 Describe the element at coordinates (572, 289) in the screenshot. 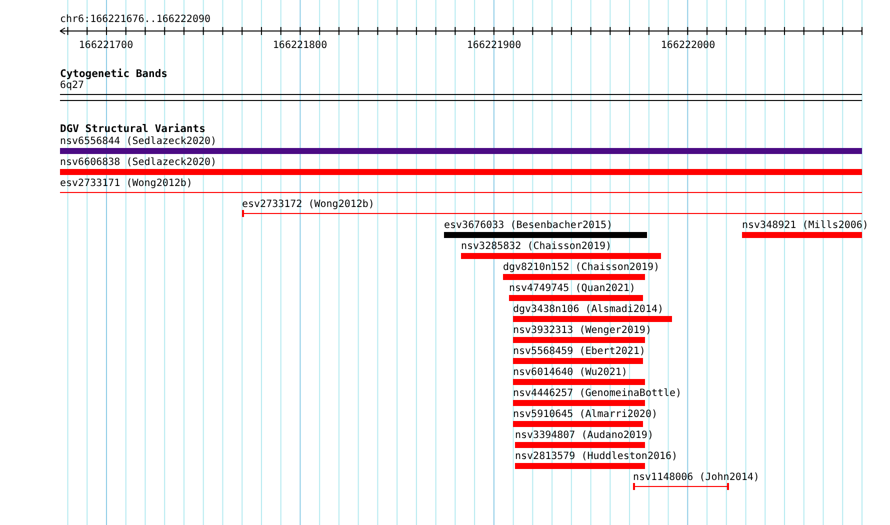

I see `variant-label: nsv4749745 (Quan2021)` at that location.